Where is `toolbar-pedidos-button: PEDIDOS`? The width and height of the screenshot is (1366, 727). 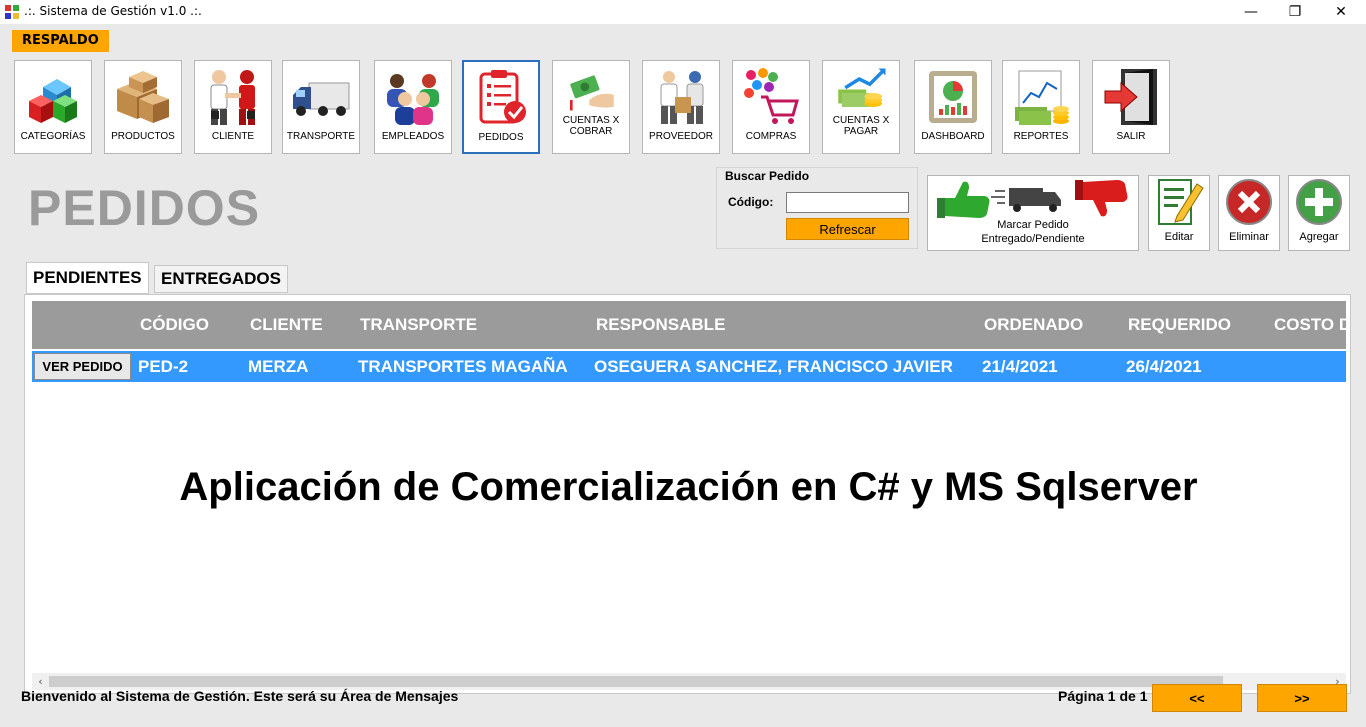 toolbar-pedidos-button: PEDIDOS is located at coordinates (501, 107).